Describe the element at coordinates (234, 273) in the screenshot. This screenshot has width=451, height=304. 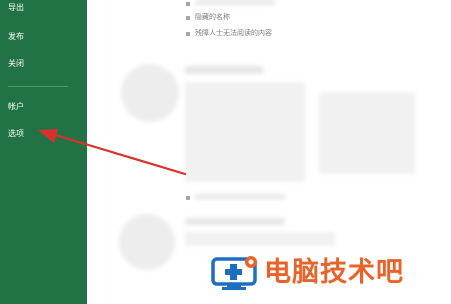
I see `watermark-logo-icon` at that location.